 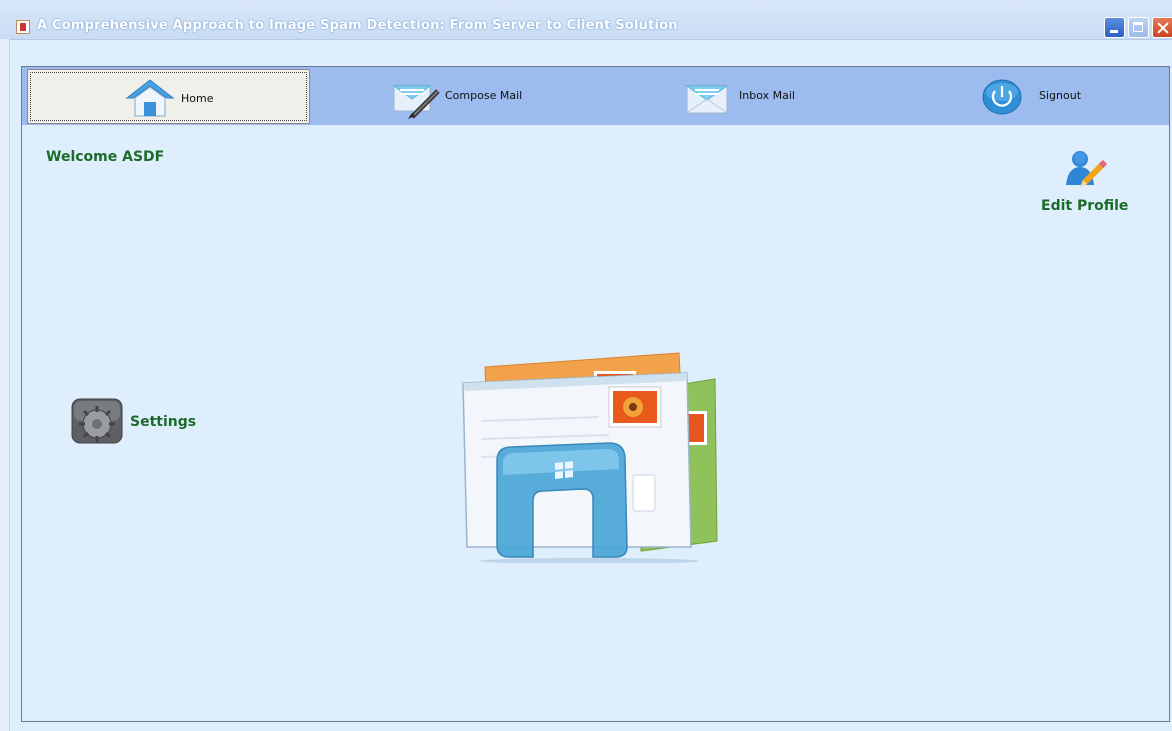 I want to click on tab-inbox-mail: Inbox Mail, so click(x=751, y=96).